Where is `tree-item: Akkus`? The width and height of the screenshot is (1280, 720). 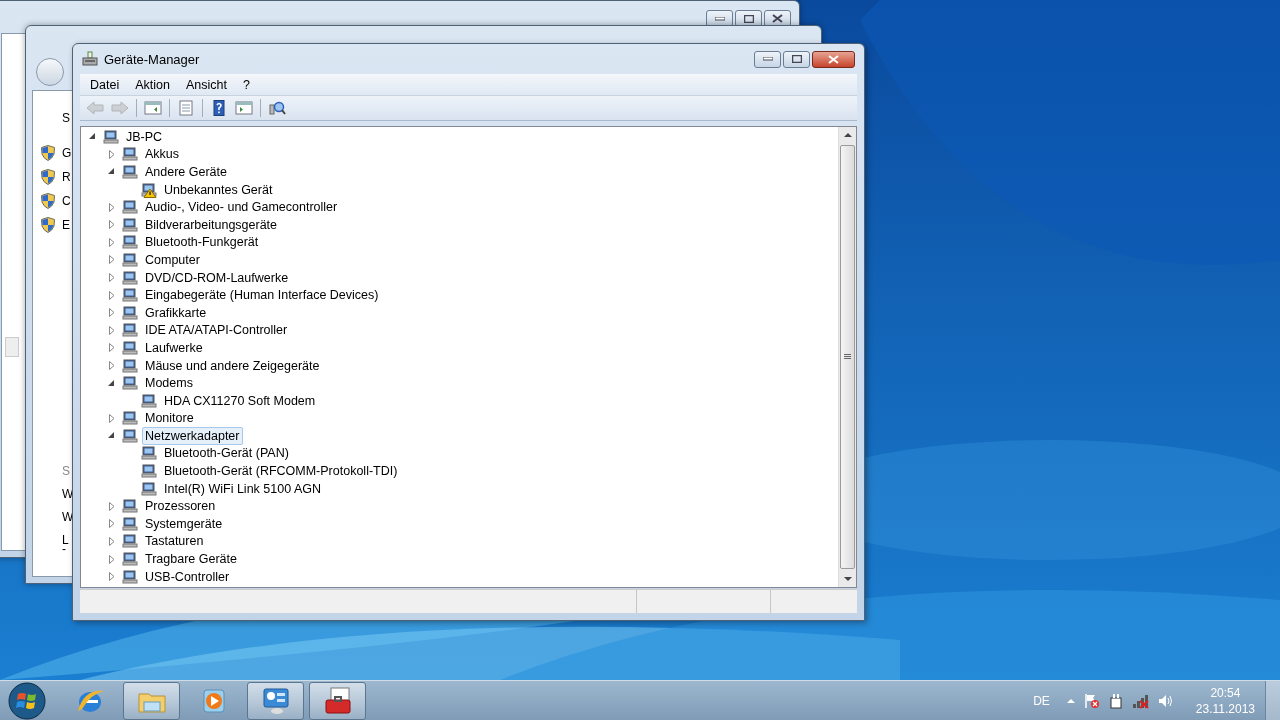
tree-item: Akkus is located at coordinates (162, 154).